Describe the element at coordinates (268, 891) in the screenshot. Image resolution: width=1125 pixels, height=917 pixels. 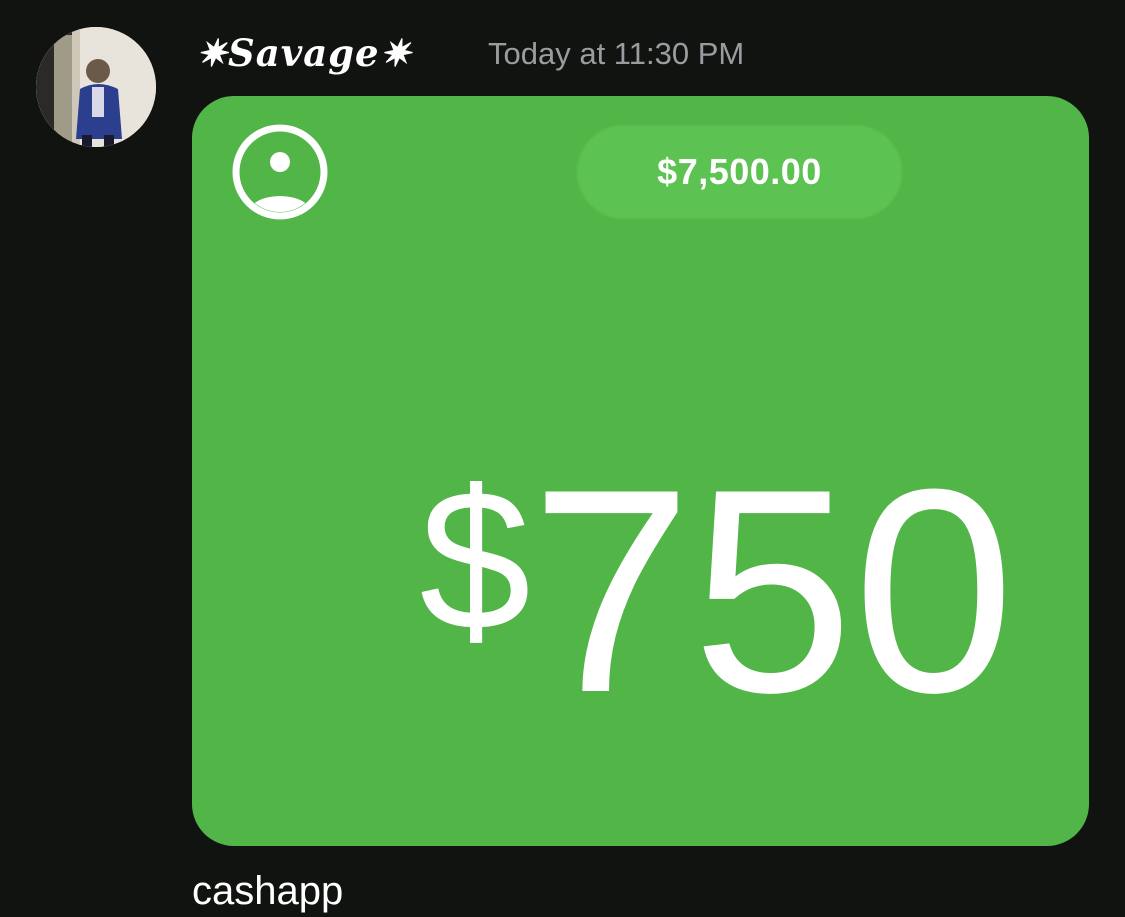
I see `message-content: cashapp` at that location.